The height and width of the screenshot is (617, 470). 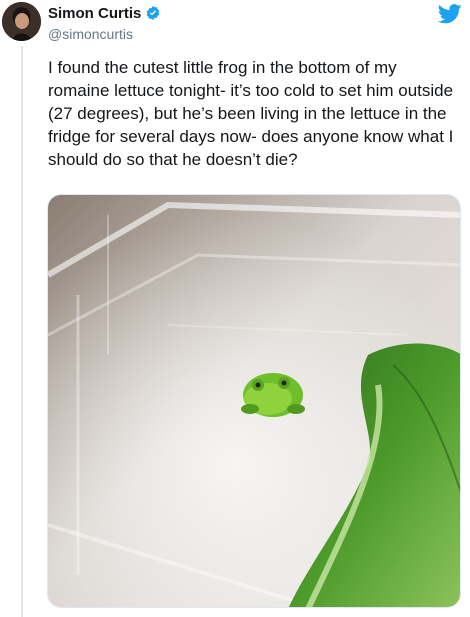 What do you see at coordinates (94, 13) in the screenshot?
I see `display-name: Simon Curtis` at bounding box center [94, 13].